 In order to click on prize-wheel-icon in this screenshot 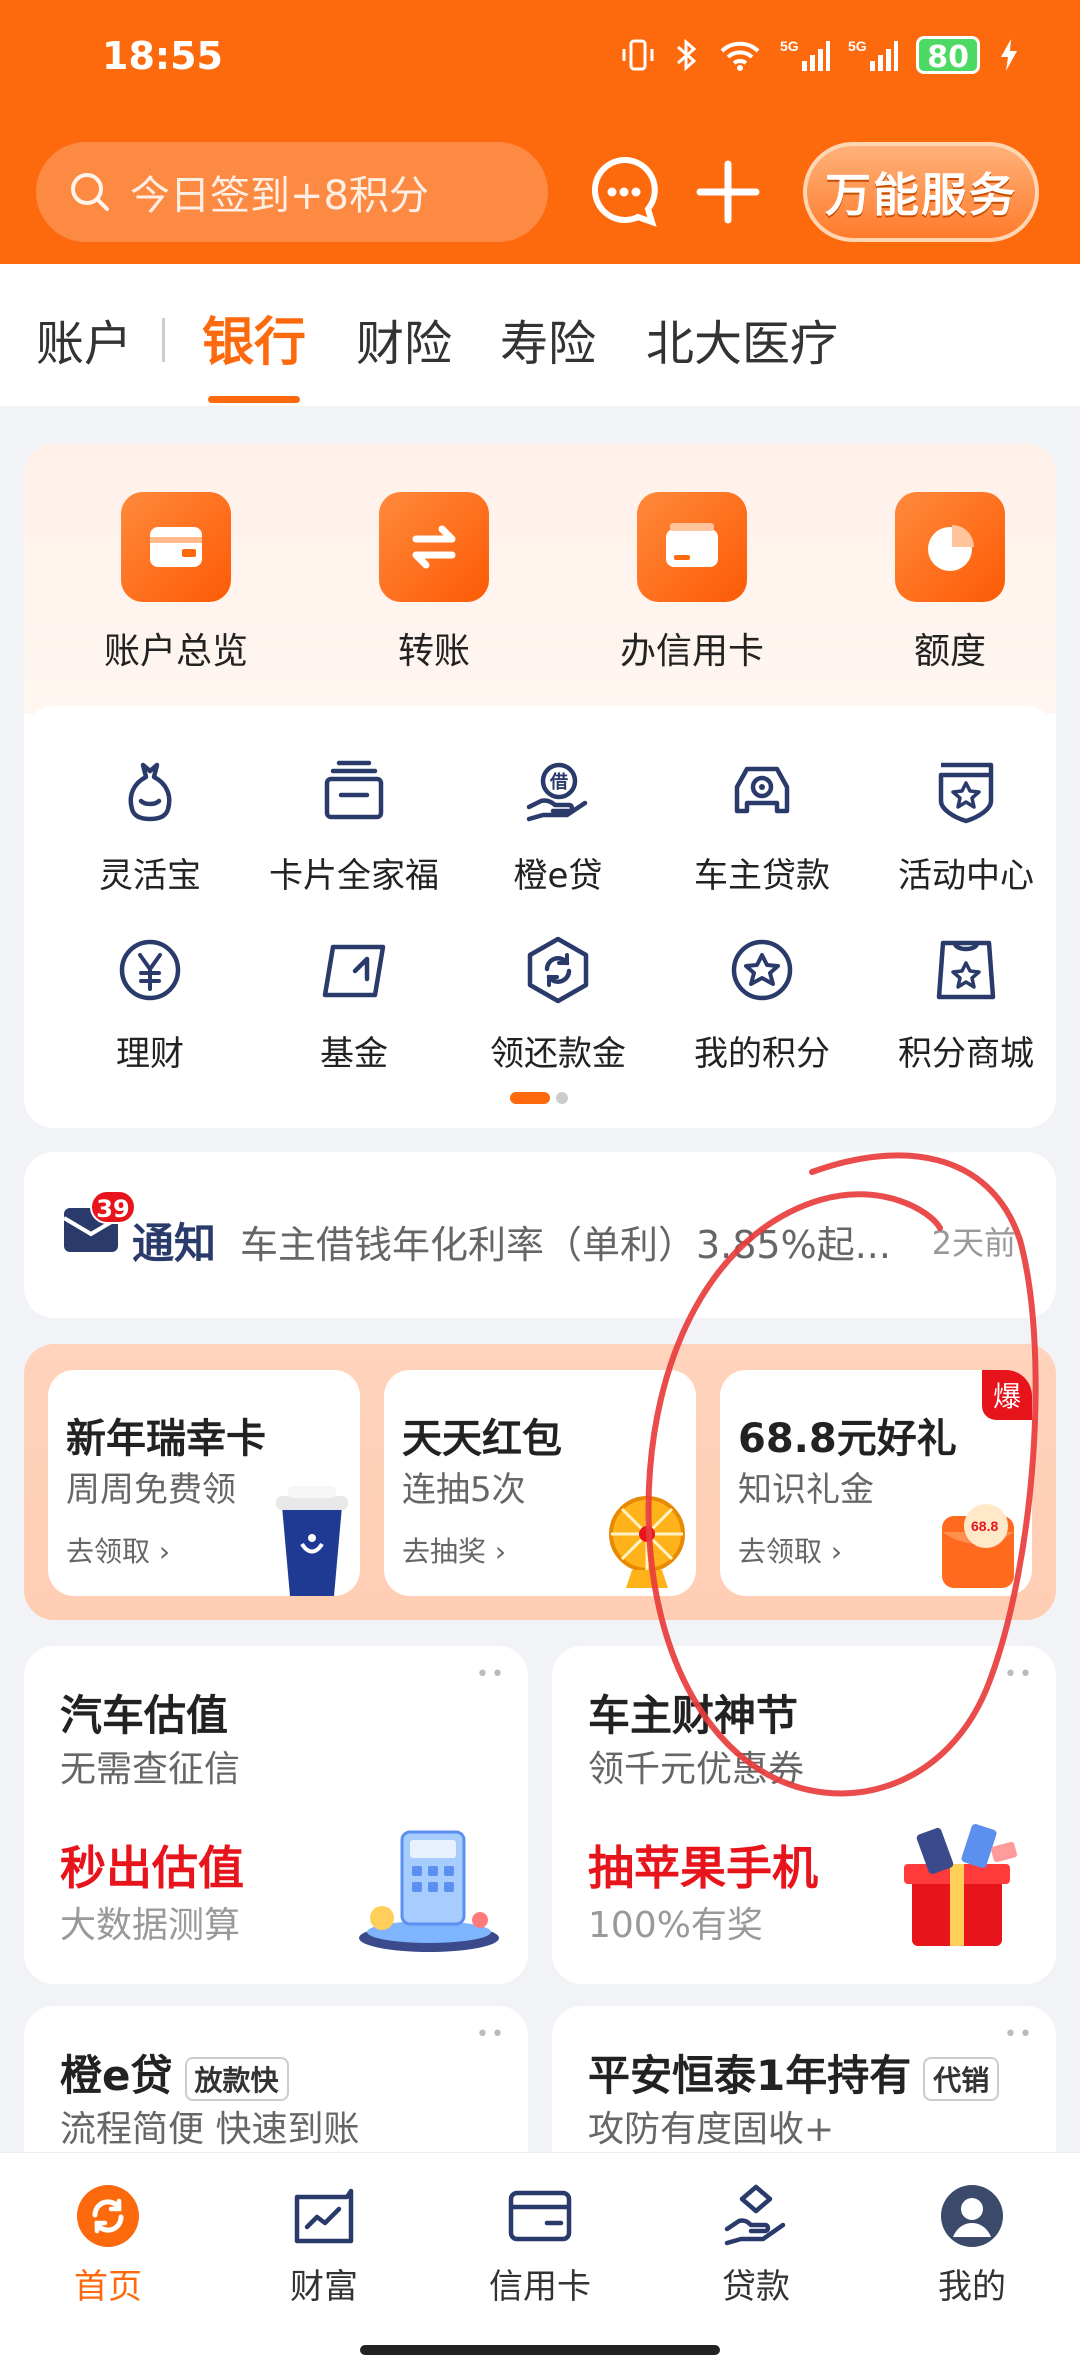, I will do `click(647, 1542)`.